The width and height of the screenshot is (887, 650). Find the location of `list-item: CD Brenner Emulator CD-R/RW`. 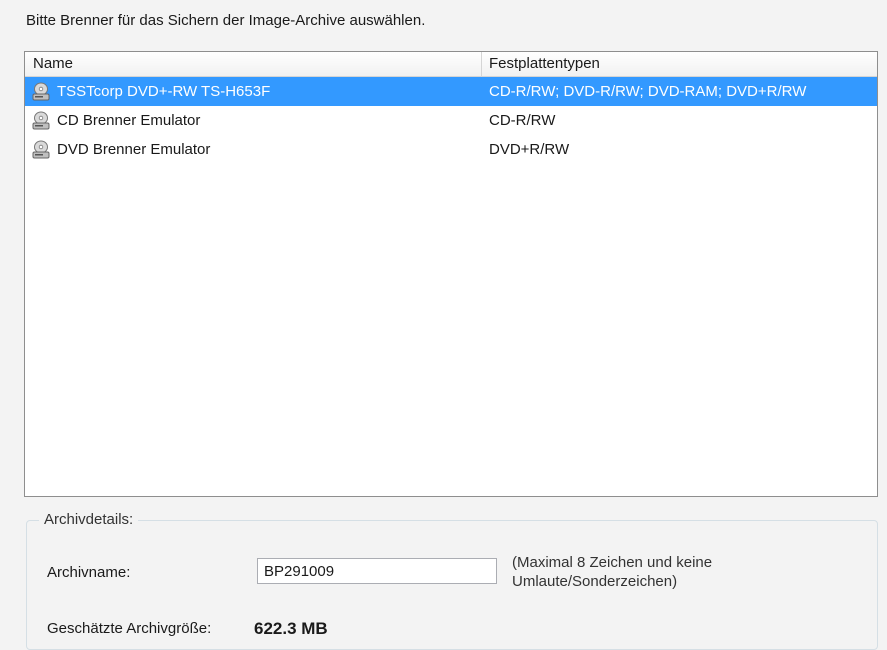

list-item: CD Brenner Emulator CD-R/RW is located at coordinates (451, 120).